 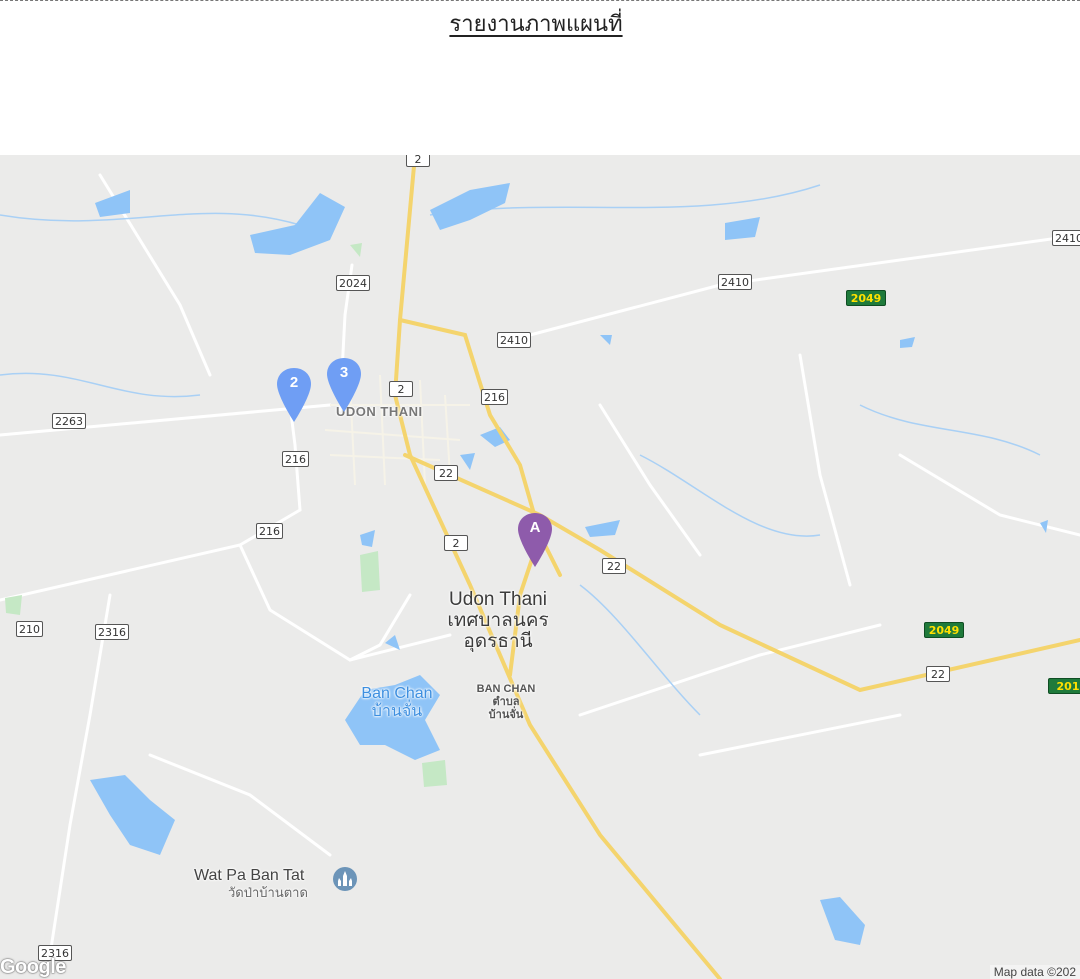 What do you see at coordinates (29, 629) in the screenshot?
I see `route-shield: 210` at bounding box center [29, 629].